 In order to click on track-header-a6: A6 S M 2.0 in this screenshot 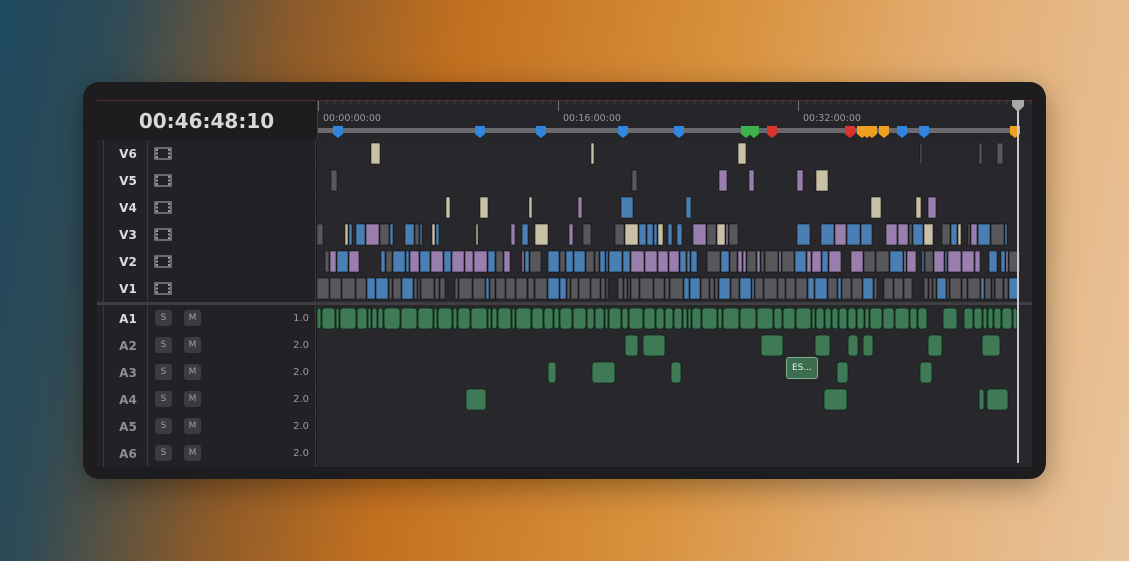, I will do `click(206, 453)`.